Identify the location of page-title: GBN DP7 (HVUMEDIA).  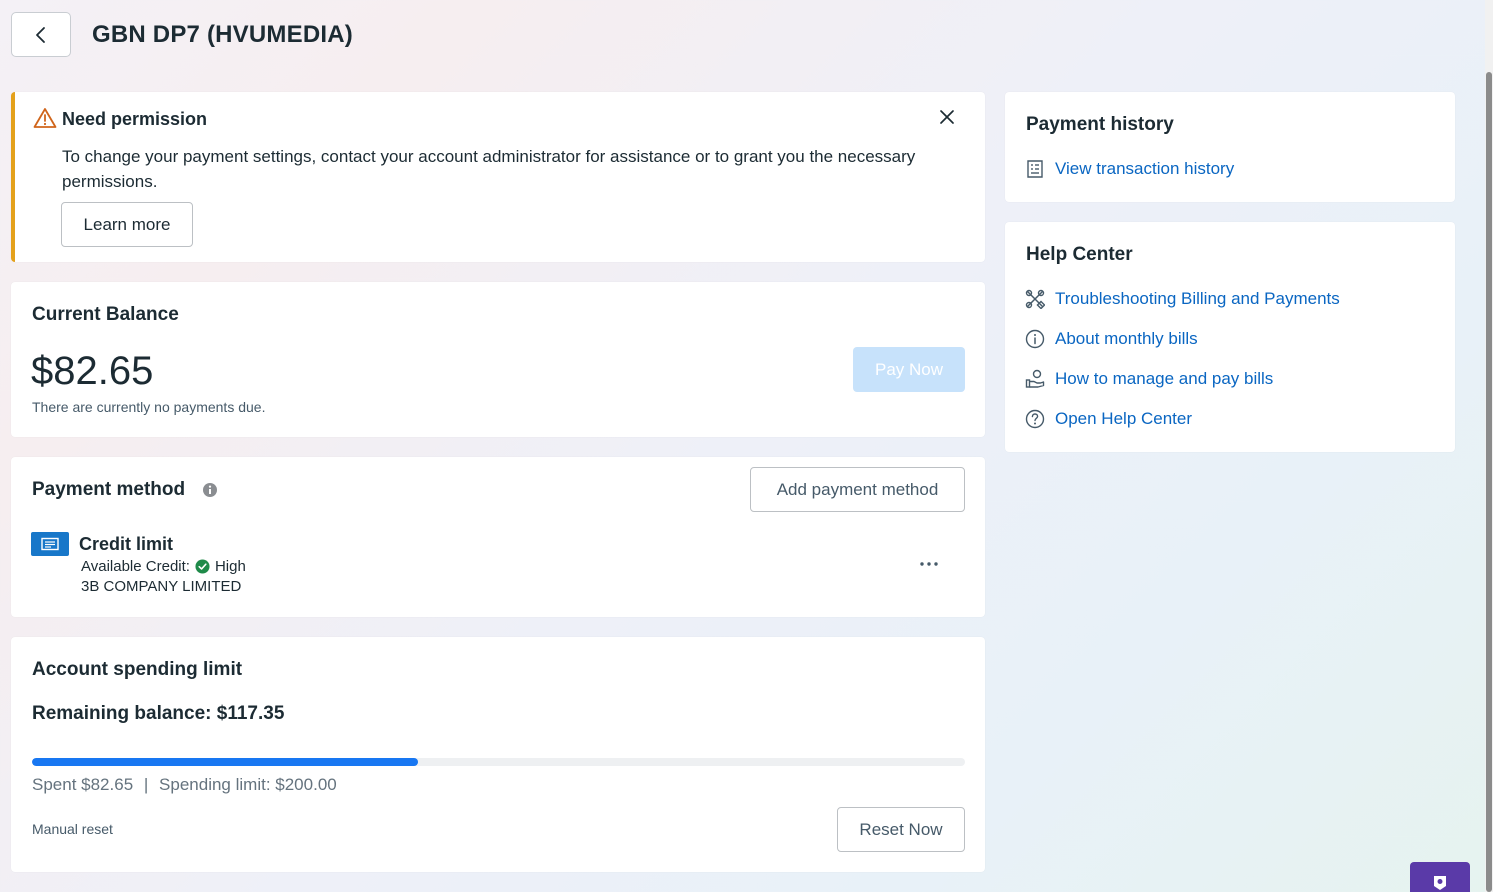
(222, 34).